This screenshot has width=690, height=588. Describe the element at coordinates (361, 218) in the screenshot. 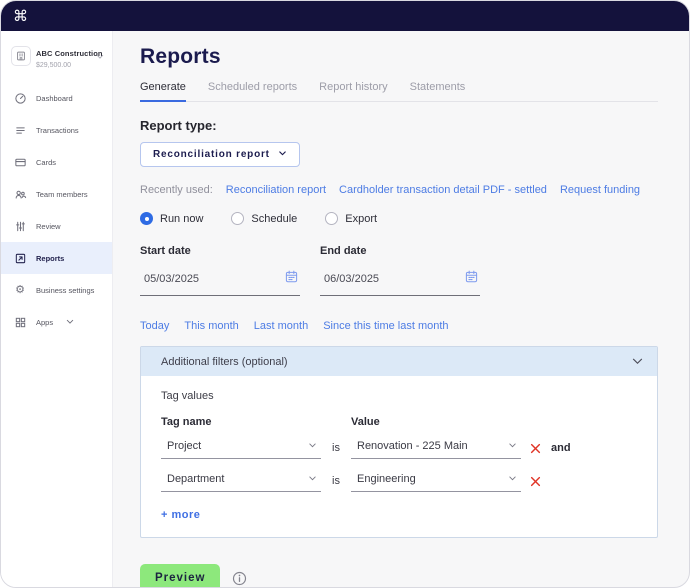

I see `radio-label: Export` at that location.